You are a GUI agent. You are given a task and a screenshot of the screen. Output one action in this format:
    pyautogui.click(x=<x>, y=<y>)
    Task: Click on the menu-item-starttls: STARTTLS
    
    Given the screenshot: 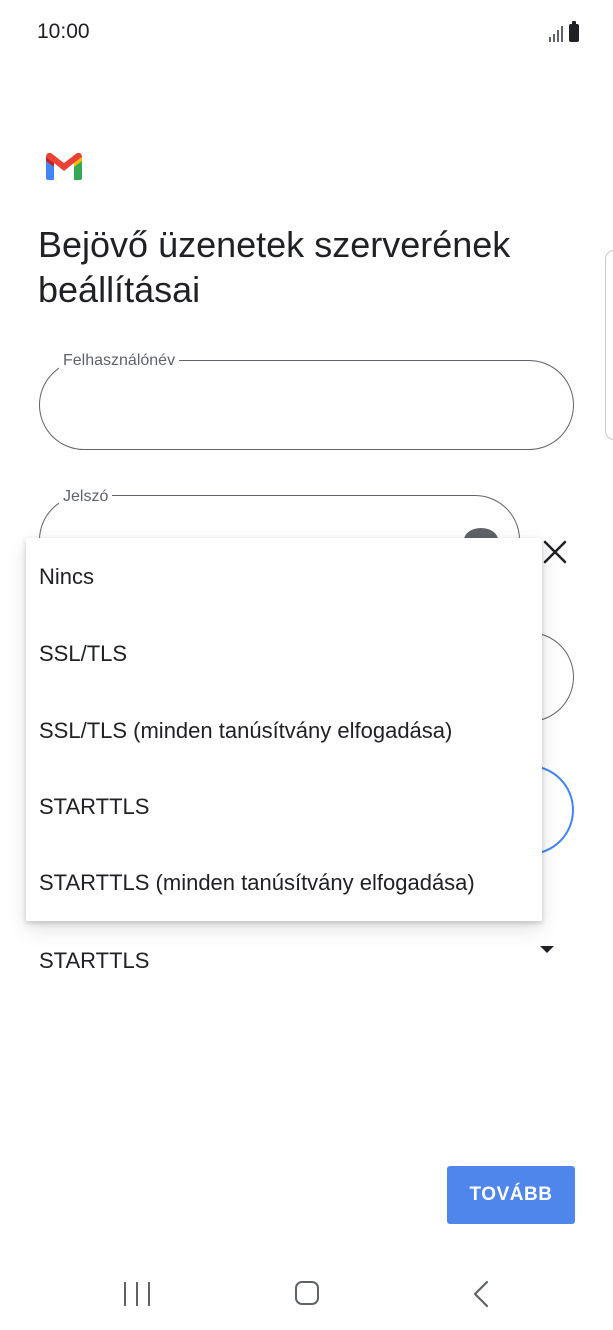 What is the action you would take?
    pyautogui.click(x=284, y=806)
    